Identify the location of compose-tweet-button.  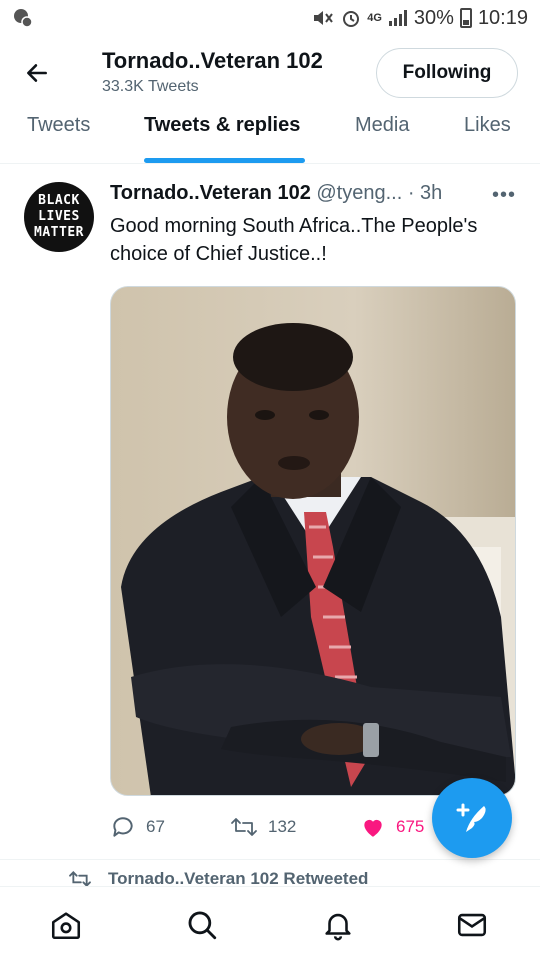
(472, 818).